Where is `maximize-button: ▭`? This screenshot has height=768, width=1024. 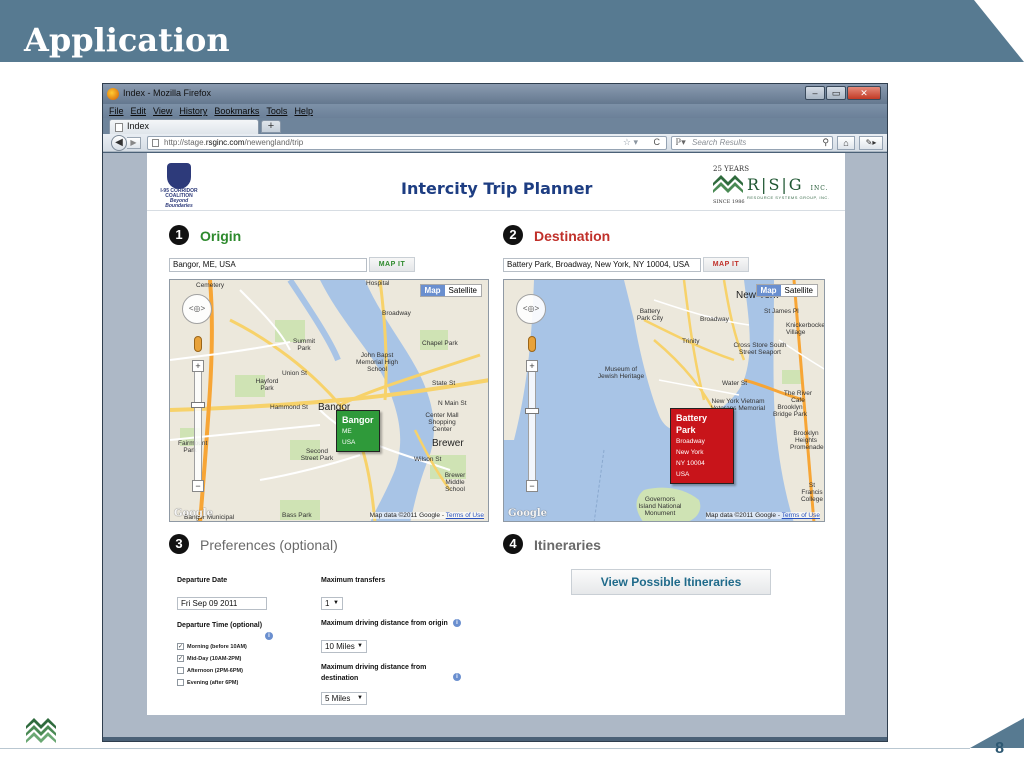
maximize-button: ▭ is located at coordinates (836, 93).